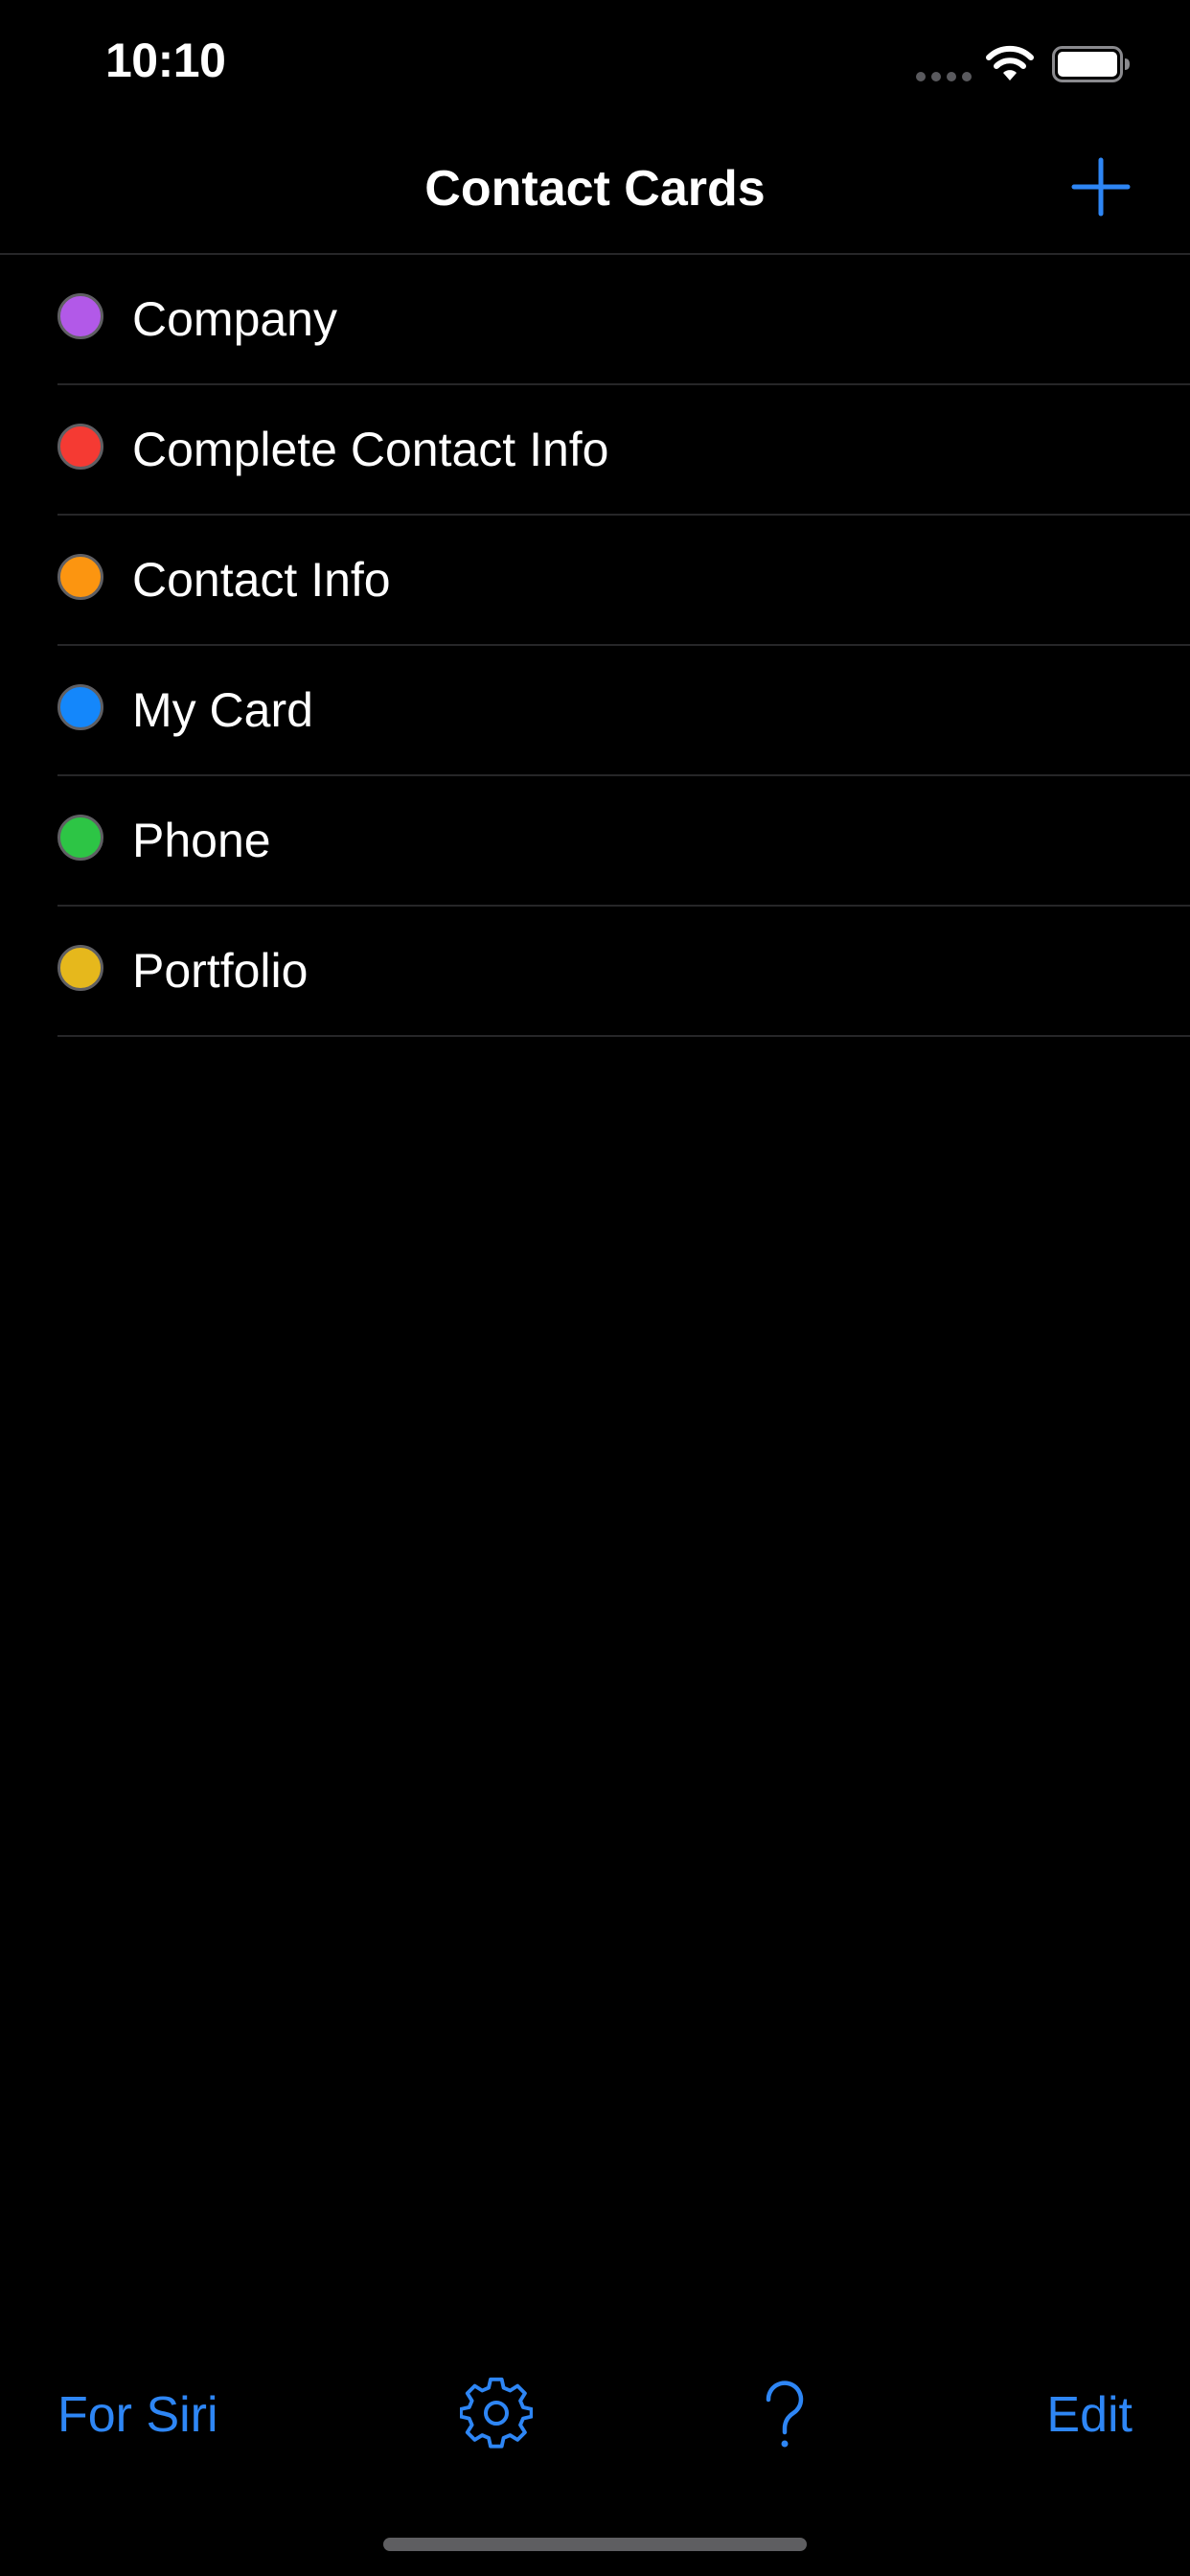 Image resolution: width=1190 pixels, height=2576 pixels. I want to click on card-label: Complete Contact Info, so click(371, 449).